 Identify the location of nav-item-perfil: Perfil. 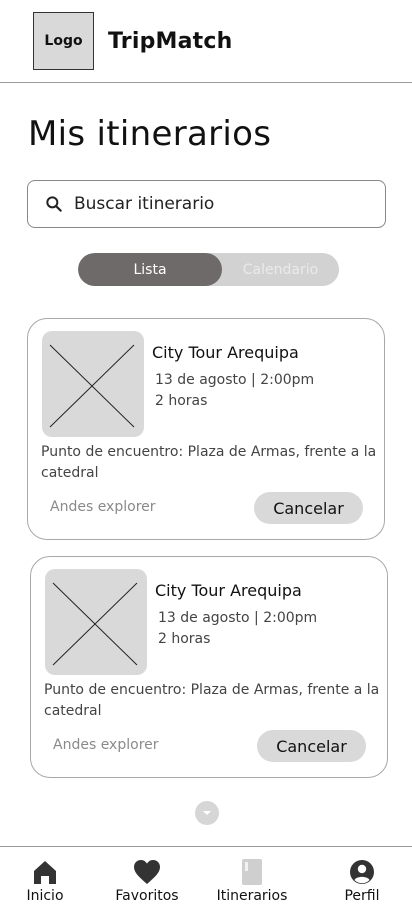
(362, 882).